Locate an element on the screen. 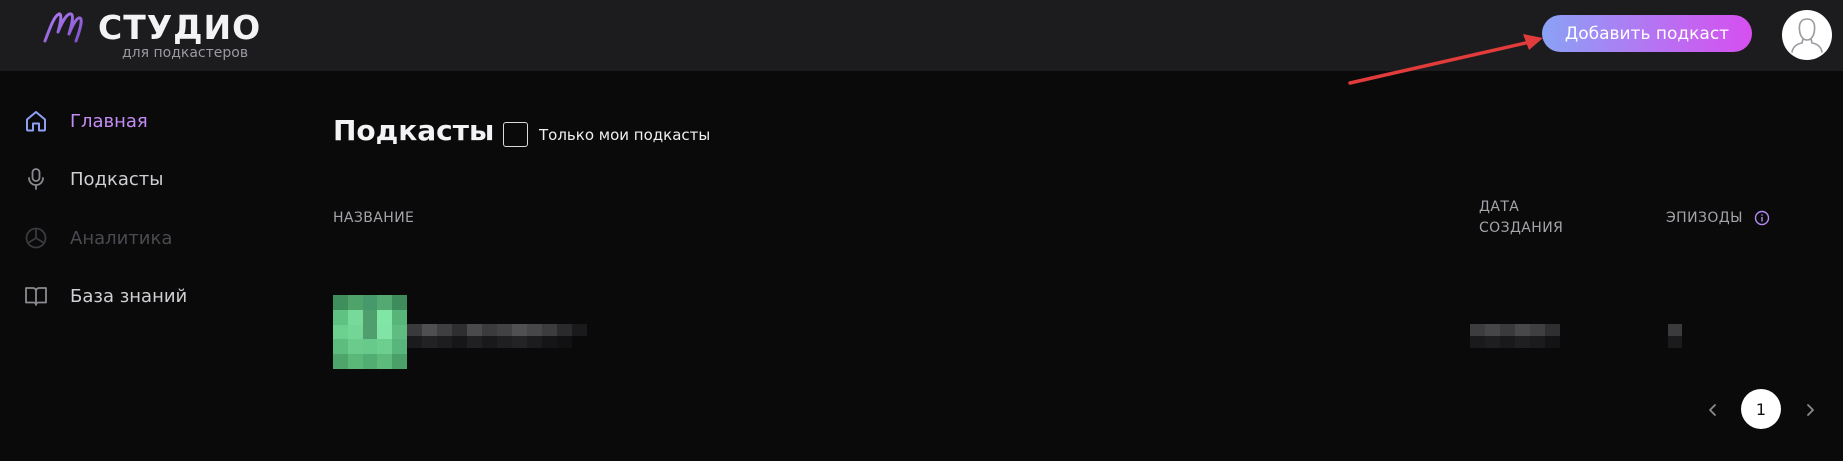 This screenshot has height=461, width=1843. column-header-date: ДАТА СОЗДАНИЯ is located at coordinates (1521, 218).